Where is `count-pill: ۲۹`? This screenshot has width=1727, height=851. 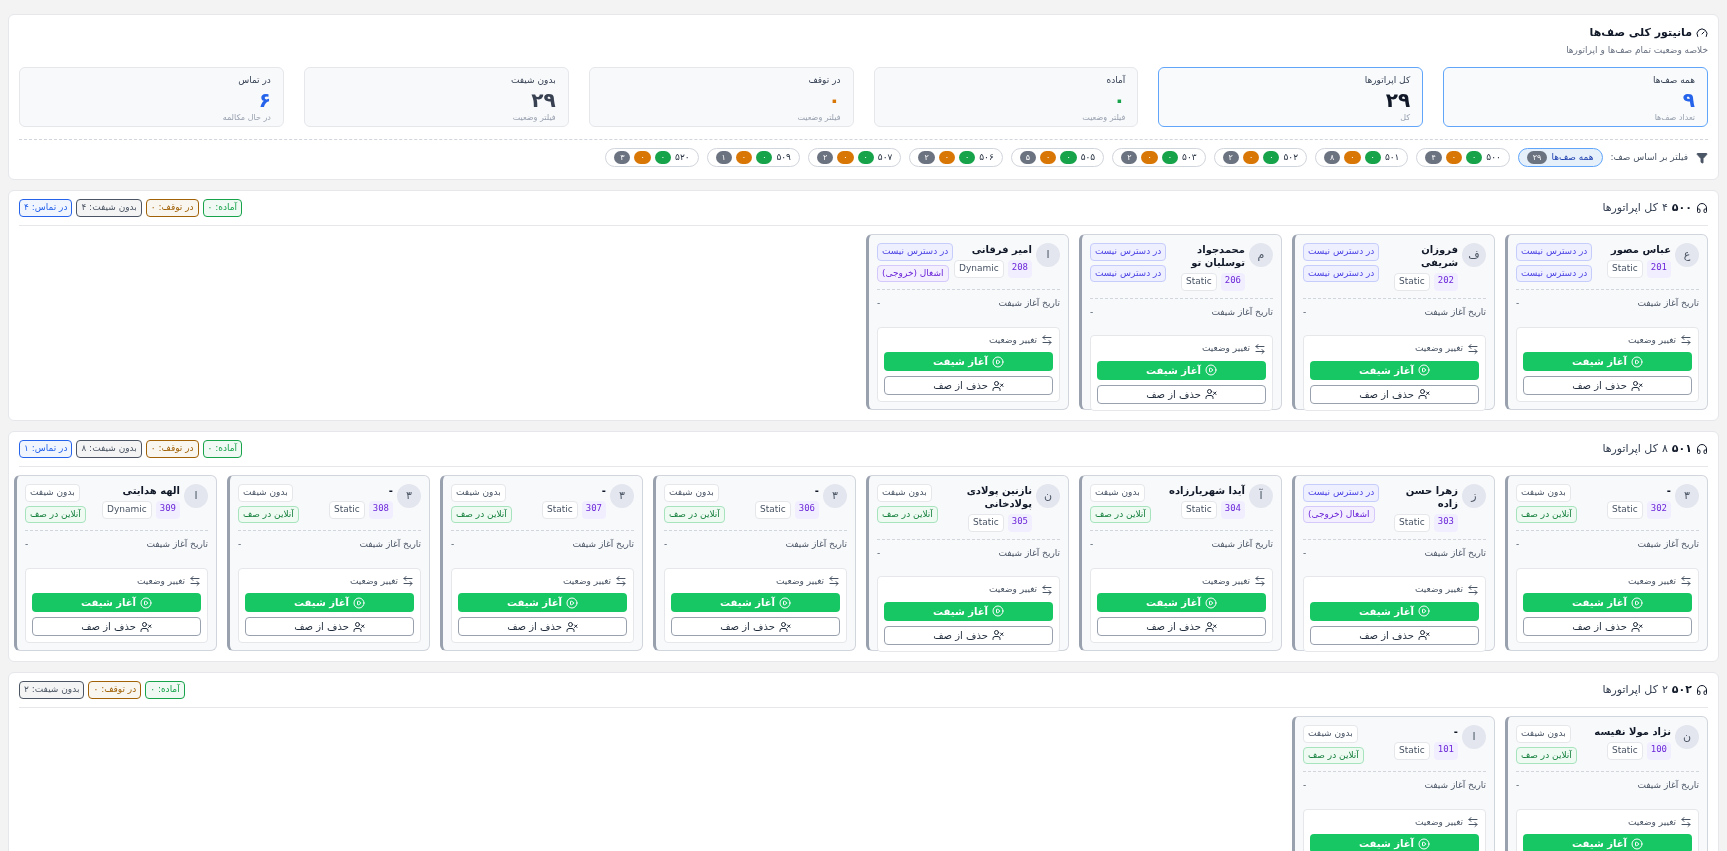 count-pill: ۲۹ is located at coordinates (1537, 157).